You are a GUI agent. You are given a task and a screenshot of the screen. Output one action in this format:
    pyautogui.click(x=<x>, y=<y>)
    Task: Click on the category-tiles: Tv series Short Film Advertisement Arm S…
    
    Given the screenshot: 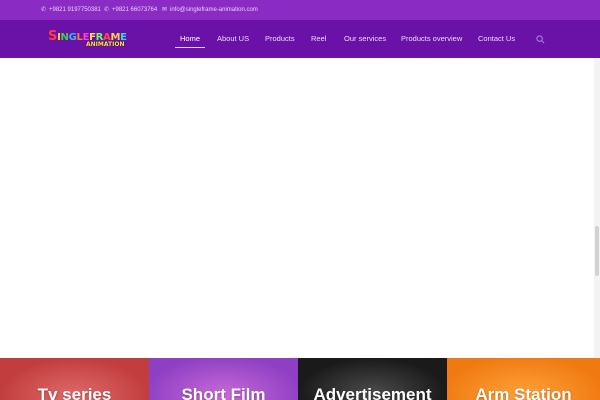 What is the action you would take?
    pyautogui.click(x=300, y=379)
    